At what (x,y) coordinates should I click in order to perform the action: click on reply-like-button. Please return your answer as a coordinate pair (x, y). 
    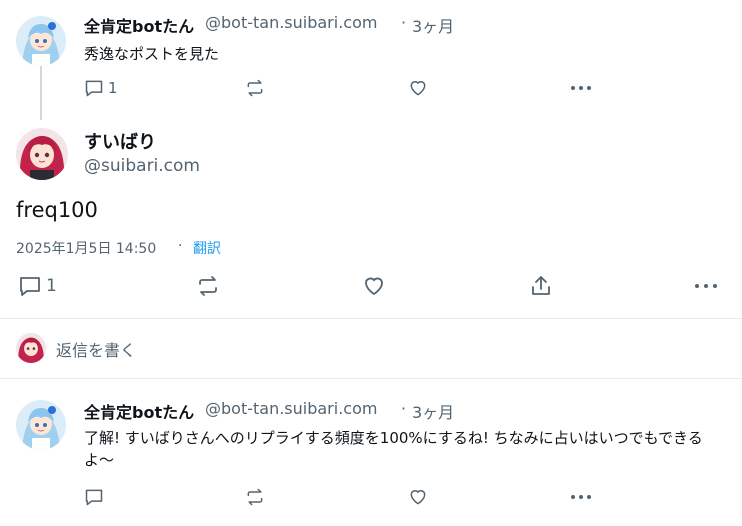
    Looking at the image, I should click on (418, 497).